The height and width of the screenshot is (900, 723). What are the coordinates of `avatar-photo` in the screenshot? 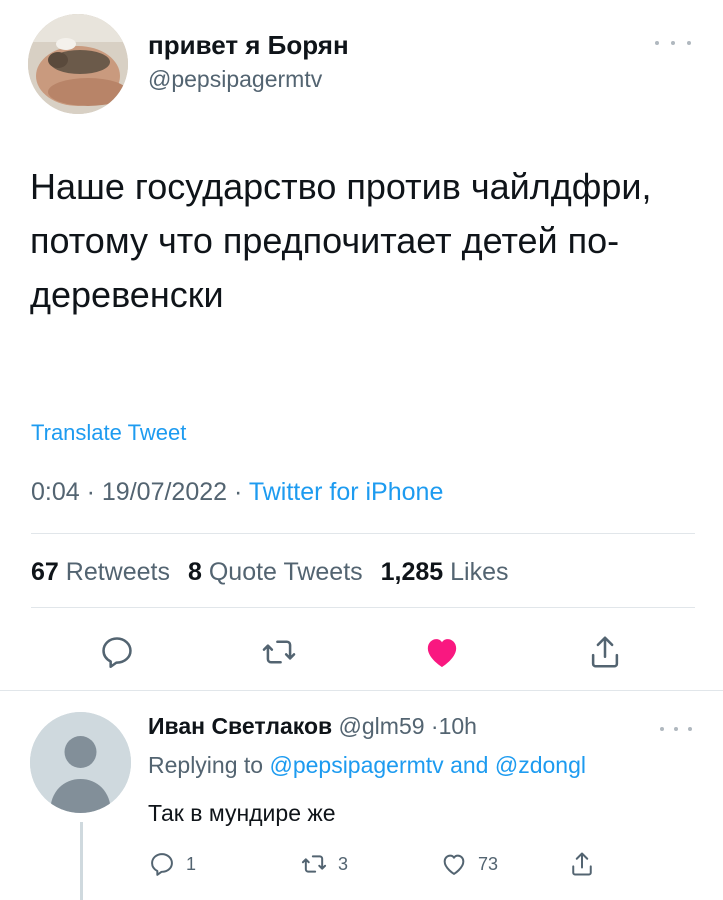 It's located at (78, 64).